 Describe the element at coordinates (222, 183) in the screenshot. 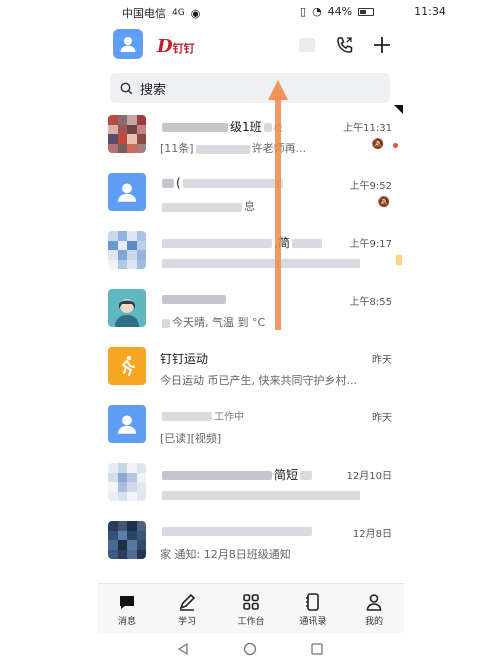

I see `chat-title: (` at that location.